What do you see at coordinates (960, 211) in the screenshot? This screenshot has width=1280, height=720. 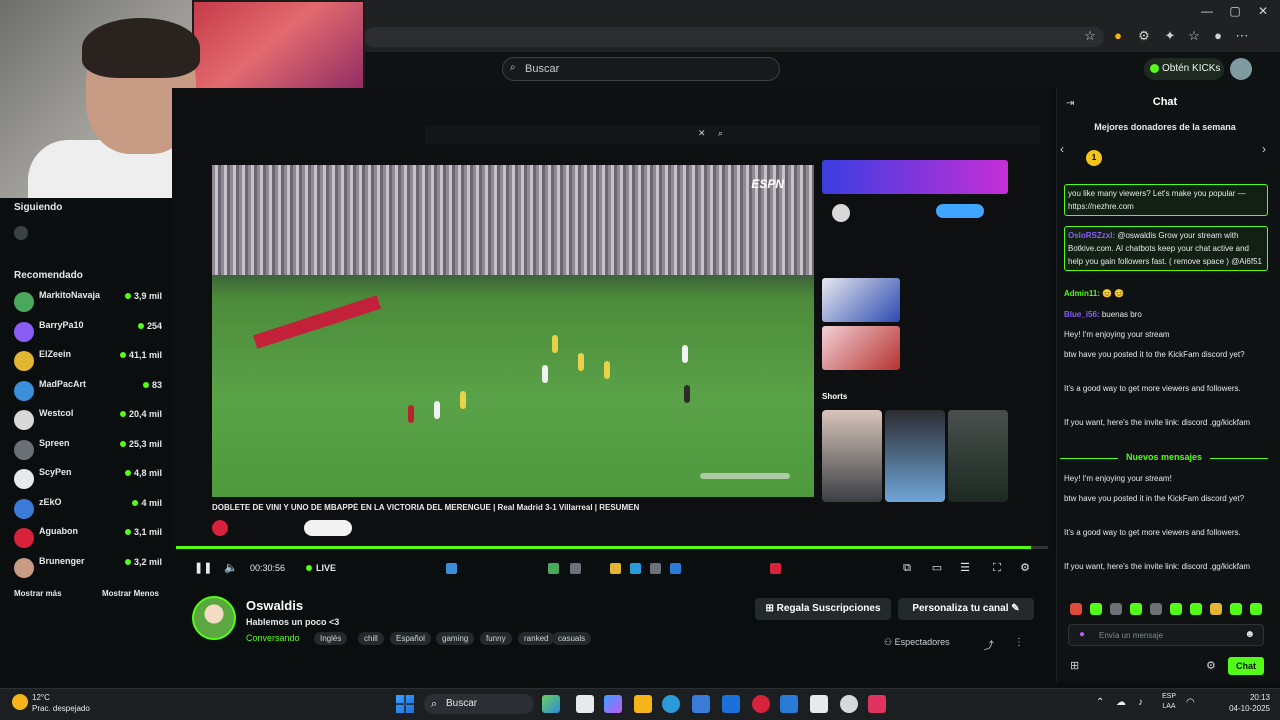 I see `ad-cta-button` at bounding box center [960, 211].